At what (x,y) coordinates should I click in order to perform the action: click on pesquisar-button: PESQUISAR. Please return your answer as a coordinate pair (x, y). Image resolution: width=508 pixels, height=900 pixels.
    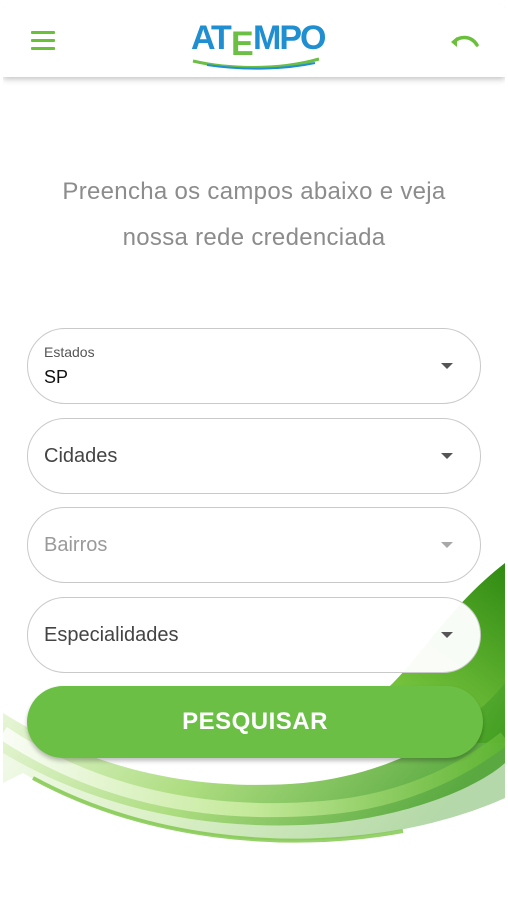
    Looking at the image, I should click on (255, 722).